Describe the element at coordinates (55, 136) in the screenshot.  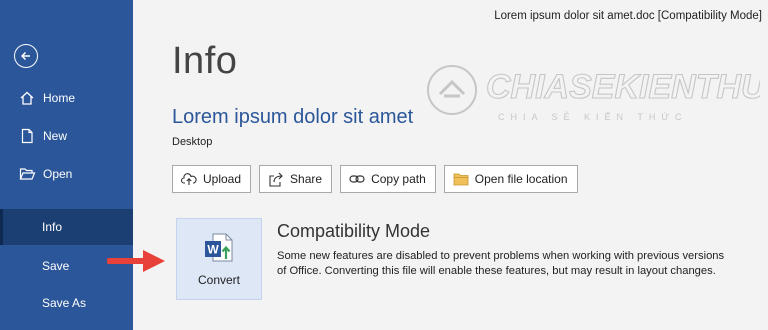
I see `sidebar-item-label: New` at that location.